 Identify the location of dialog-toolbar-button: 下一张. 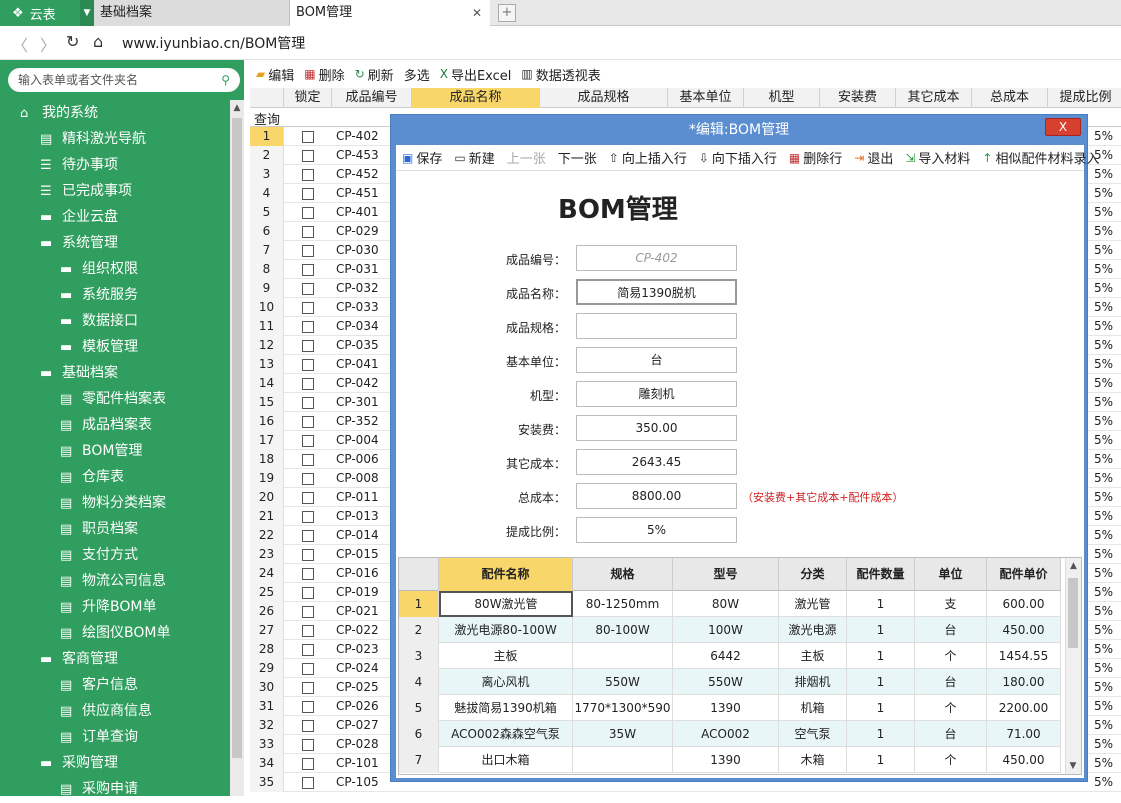
(577, 157).